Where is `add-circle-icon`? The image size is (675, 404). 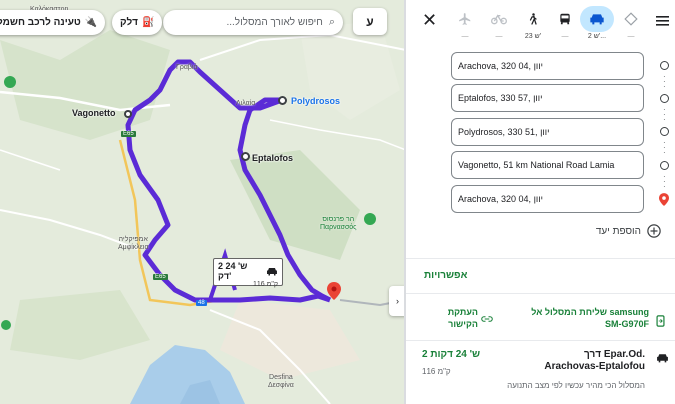
add-circle-icon is located at coordinates (654, 231).